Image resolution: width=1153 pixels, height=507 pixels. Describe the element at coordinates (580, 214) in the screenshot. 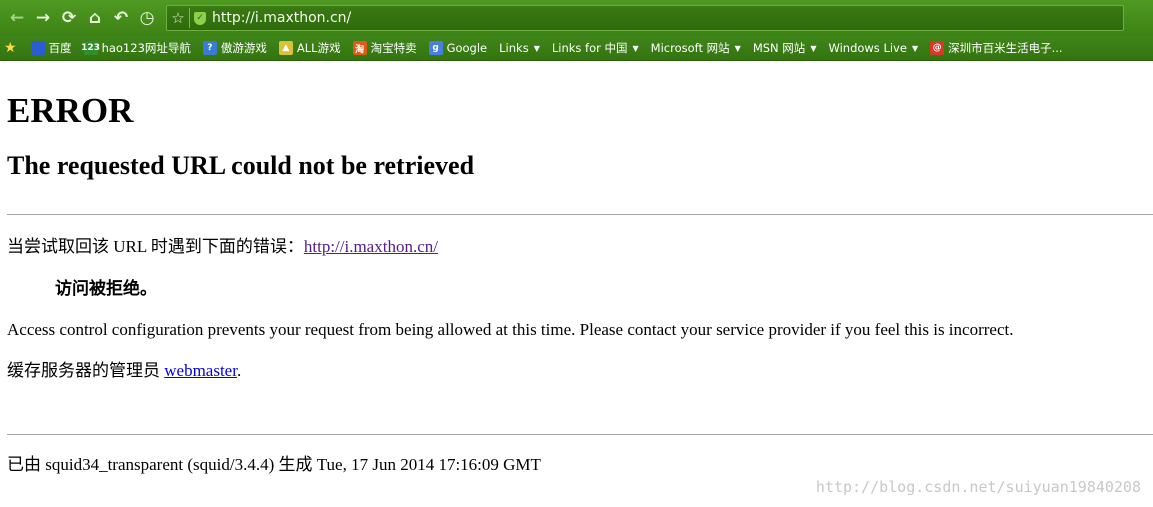

I see `divider-top` at that location.